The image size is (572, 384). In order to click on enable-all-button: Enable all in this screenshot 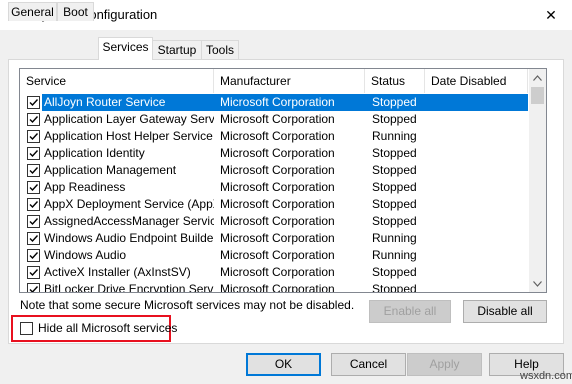, I will do `click(410, 311)`.